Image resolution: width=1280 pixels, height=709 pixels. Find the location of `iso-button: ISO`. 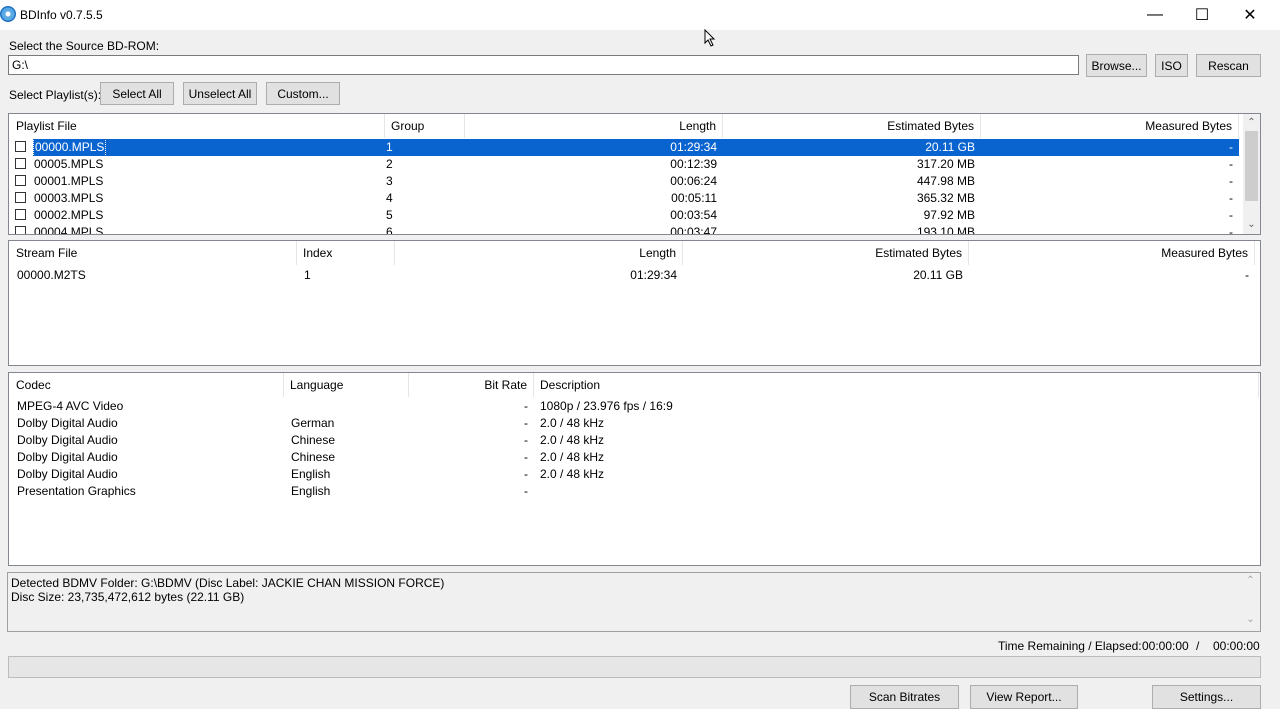

iso-button: ISO is located at coordinates (1171, 65).